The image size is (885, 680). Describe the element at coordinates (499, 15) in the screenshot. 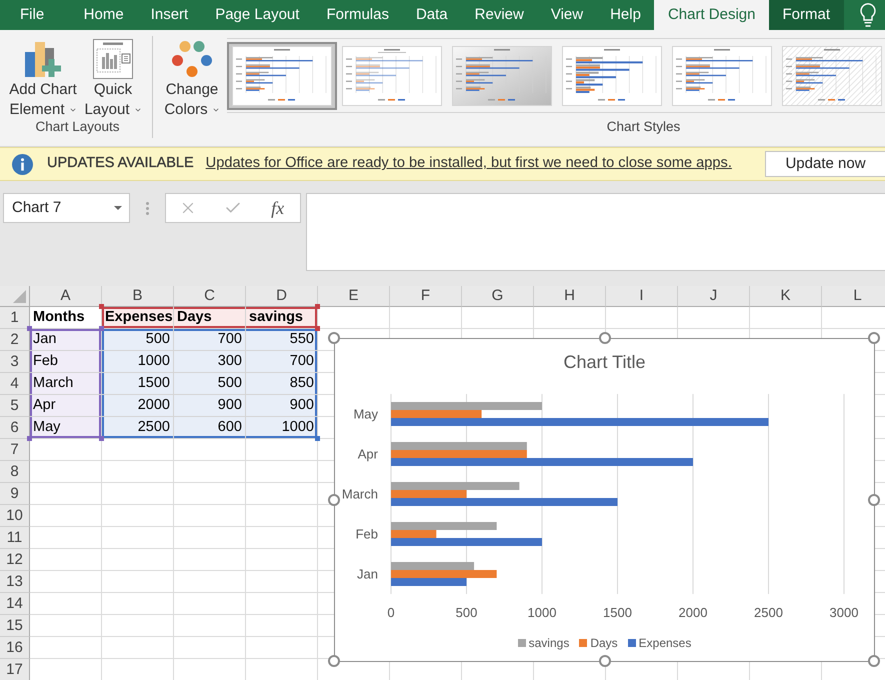

I see `ribbon-tab: Review` at that location.